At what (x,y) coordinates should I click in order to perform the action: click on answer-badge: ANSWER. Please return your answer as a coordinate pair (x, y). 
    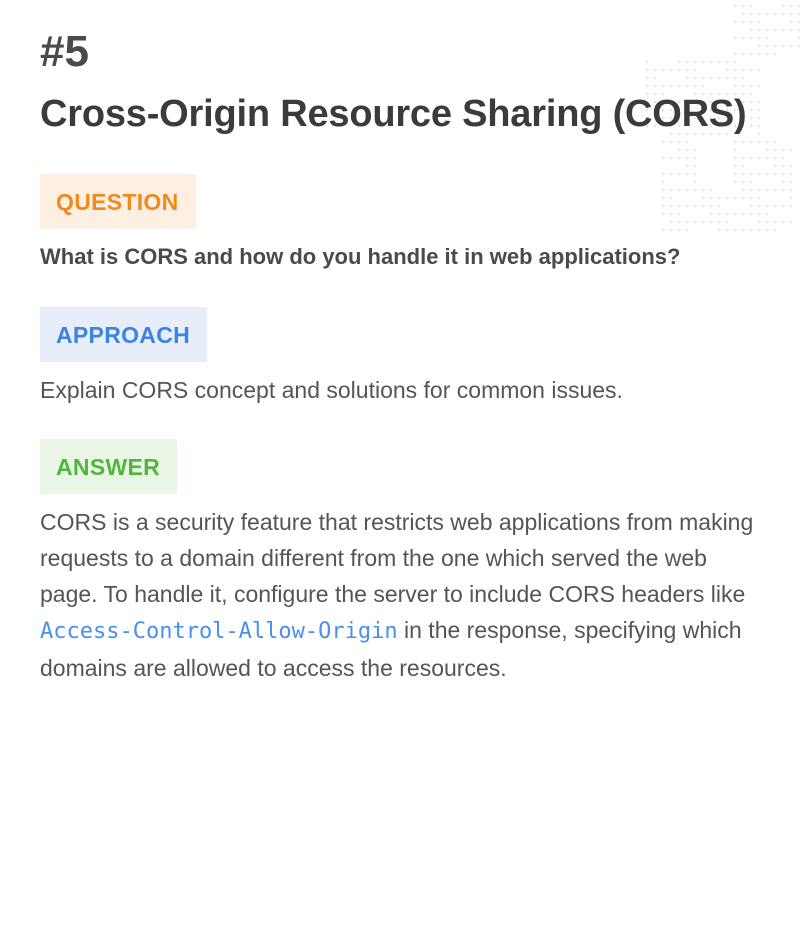
    Looking at the image, I should click on (109, 466).